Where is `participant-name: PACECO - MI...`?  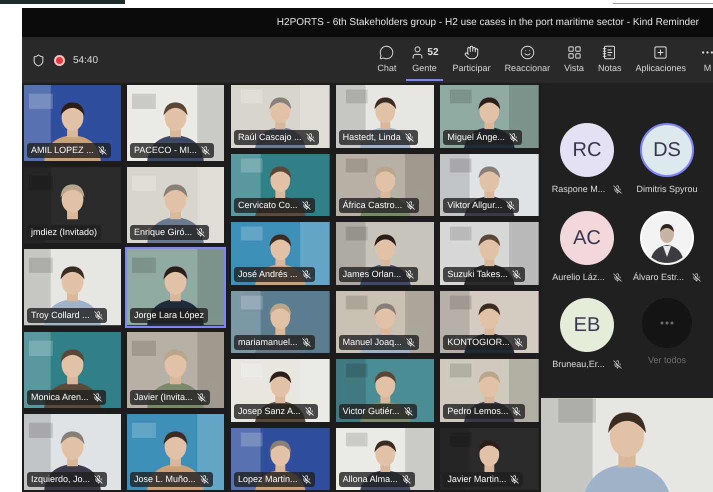 participant-name: PACECO - MI... is located at coordinates (165, 150).